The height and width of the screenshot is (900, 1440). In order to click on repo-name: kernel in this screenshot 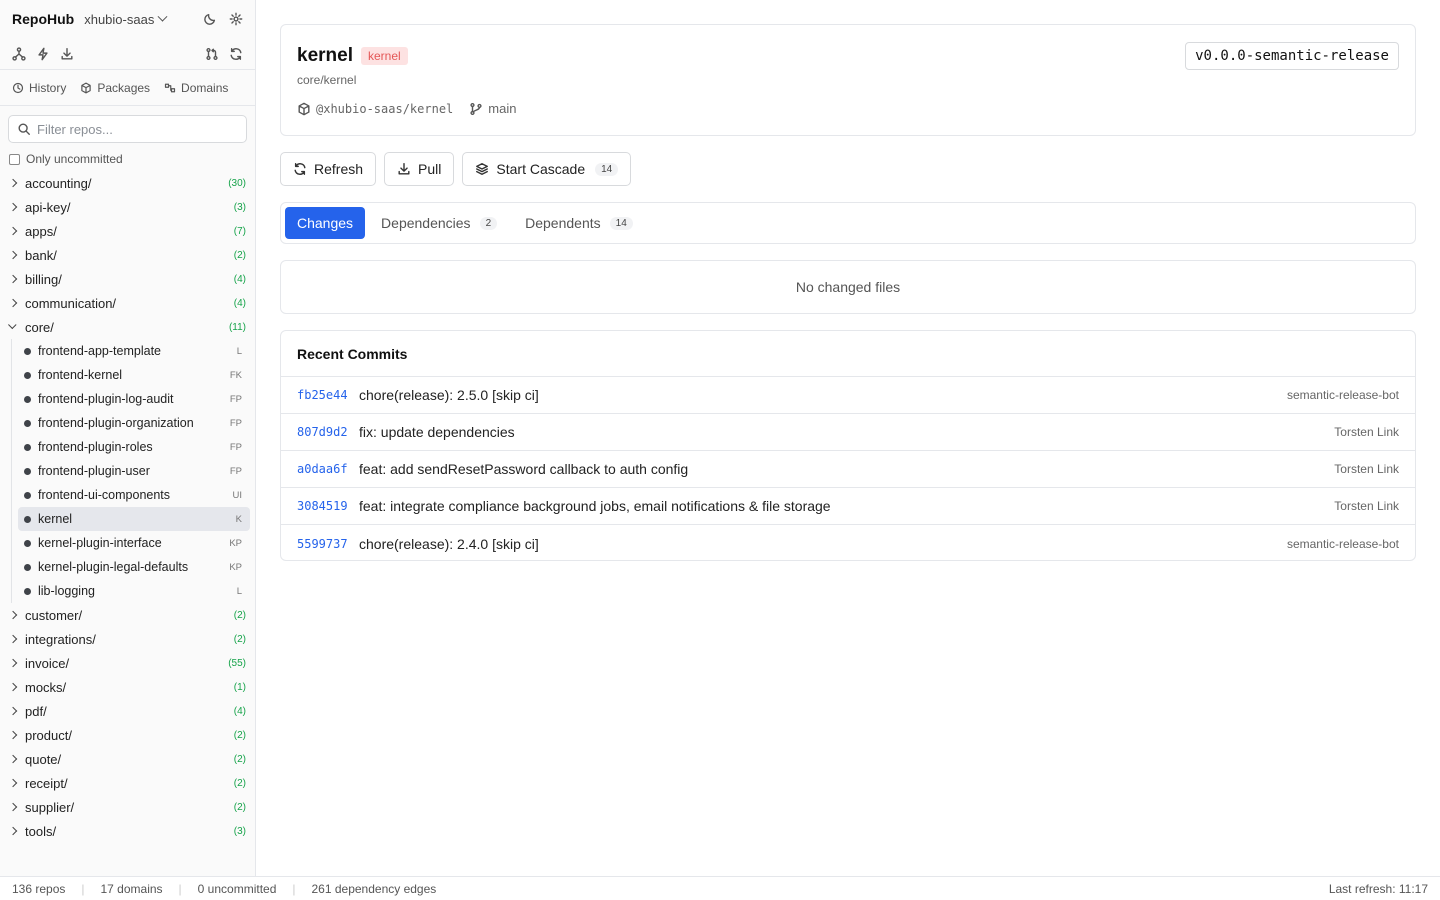, I will do `click(325, 55)`.